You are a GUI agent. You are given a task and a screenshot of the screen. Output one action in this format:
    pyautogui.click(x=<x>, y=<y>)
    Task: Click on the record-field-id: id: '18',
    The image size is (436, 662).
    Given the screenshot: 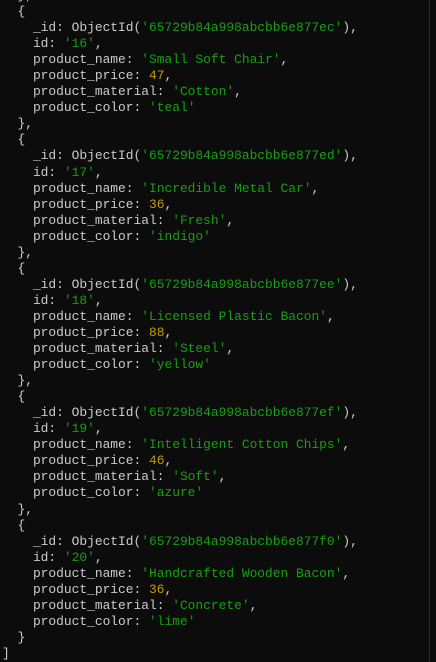 What is the action you would take?
    pyautogui.click(x=180, y=301)
    